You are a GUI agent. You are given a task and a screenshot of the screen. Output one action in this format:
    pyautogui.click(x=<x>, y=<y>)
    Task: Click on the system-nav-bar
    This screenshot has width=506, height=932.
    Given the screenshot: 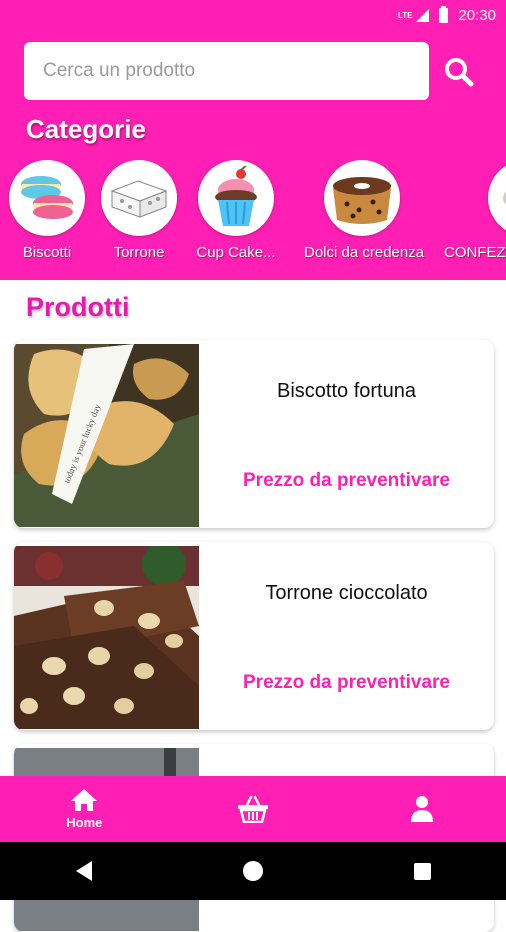 What is the action you would take?
    pyautogui.click(x=253, y=871)
    